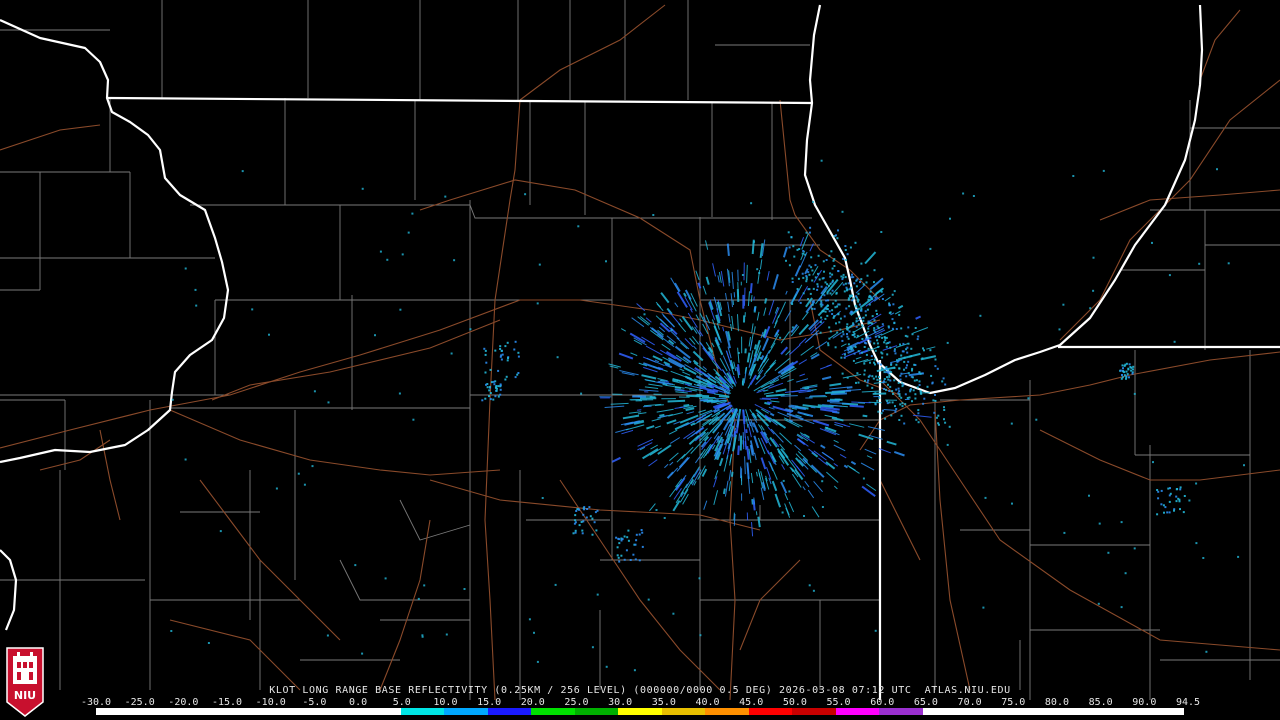  What do you see at coordinates (445, 702) in the screenshot?
I see `scale-label: 10.0` at bounding box center [445, 702].